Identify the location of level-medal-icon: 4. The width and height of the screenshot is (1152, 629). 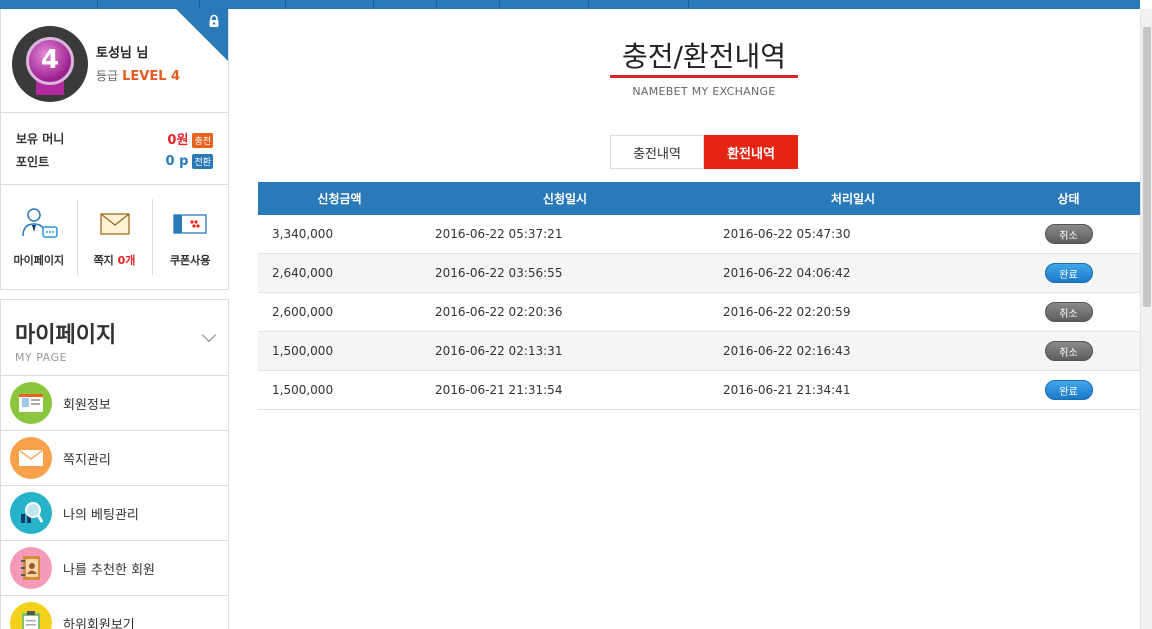
(50, 61).